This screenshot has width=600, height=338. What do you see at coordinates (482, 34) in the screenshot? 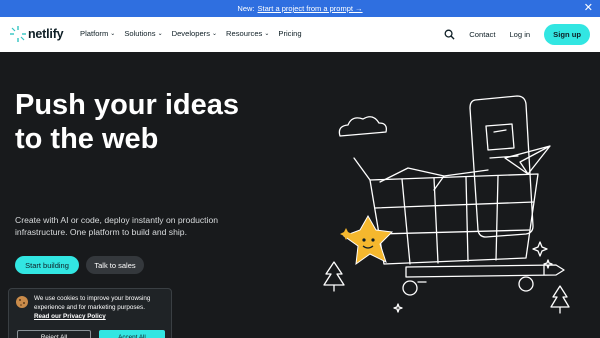
I see `contact-link: Contact` at bounding box center [482, 34].